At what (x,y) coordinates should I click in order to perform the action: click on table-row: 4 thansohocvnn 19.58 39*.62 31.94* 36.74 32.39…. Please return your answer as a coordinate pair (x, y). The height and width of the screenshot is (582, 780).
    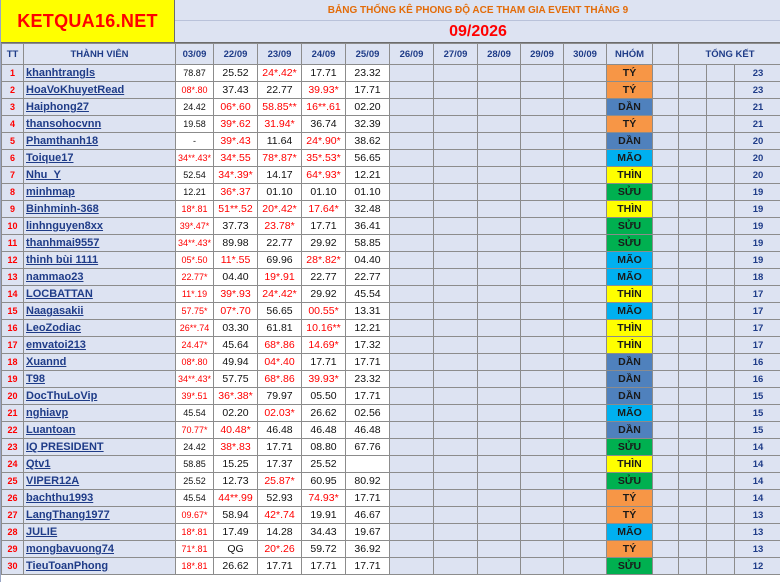
    Looking at the image, I should click on (390, 124).